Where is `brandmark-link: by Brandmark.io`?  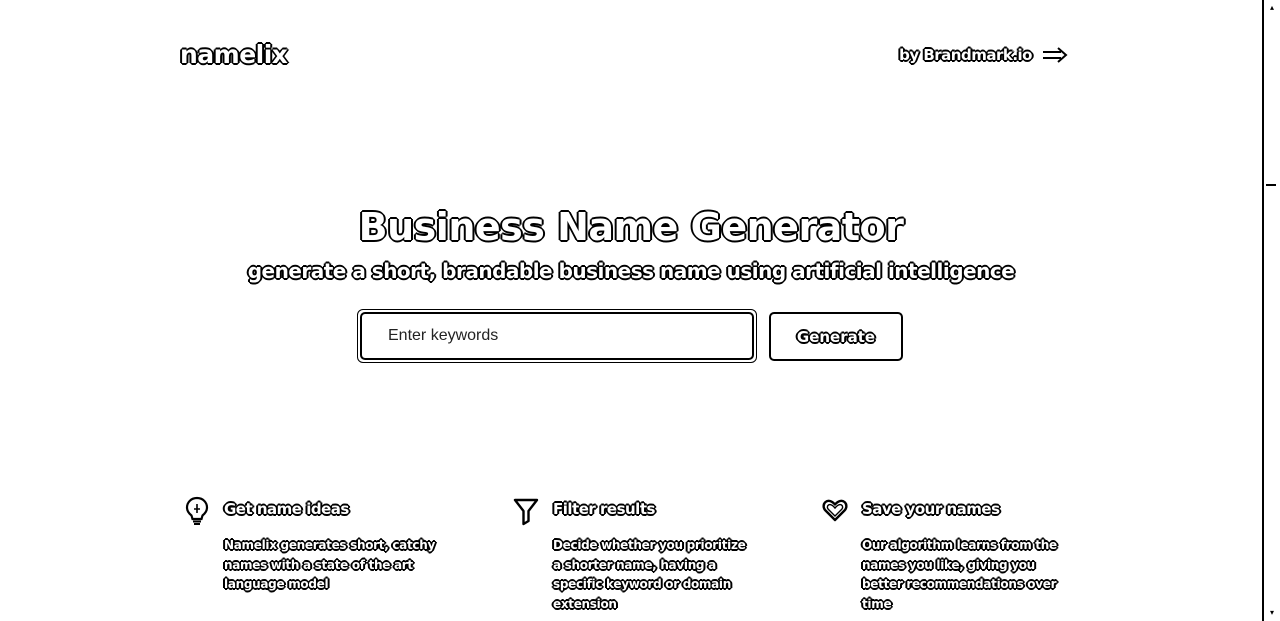
brandmark-link: by Brandmark.io is located at coordinates (983, 55).